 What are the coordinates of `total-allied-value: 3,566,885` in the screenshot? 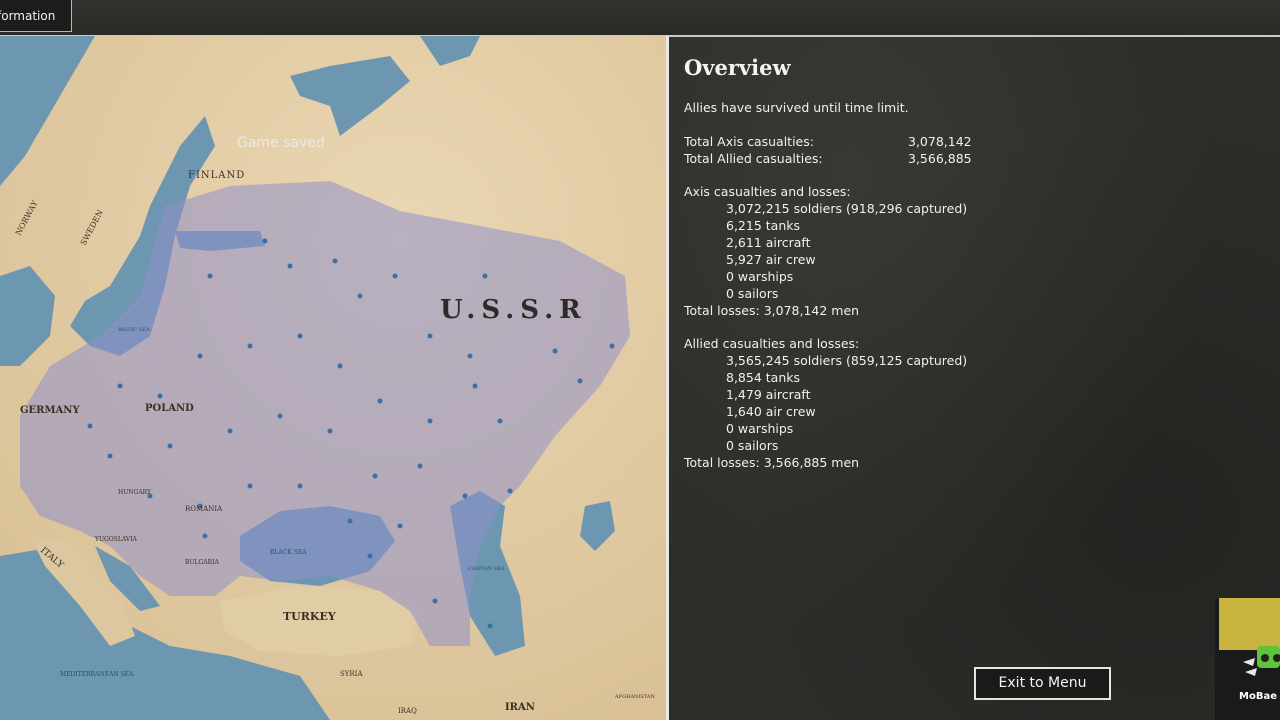 It's located at (940, 158).